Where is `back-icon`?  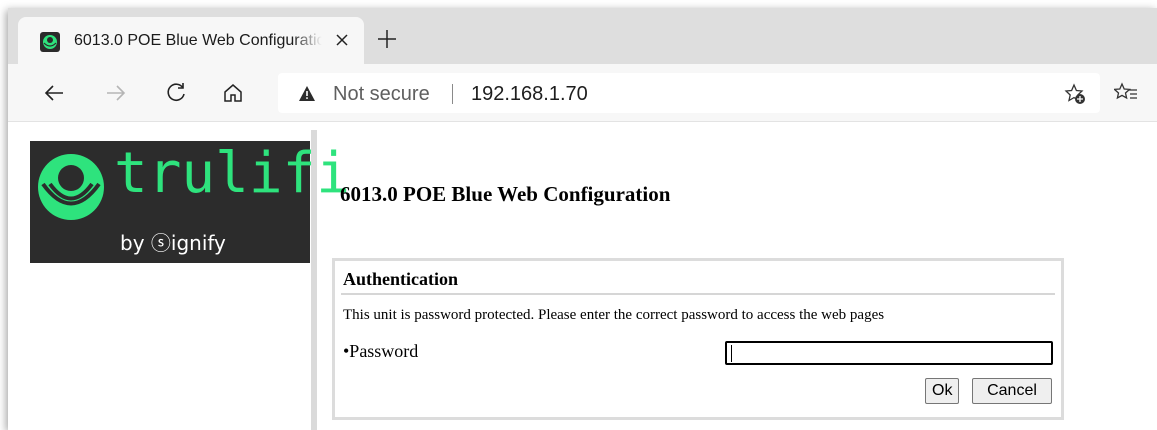 back-icon is located at coordinates (54, 93).